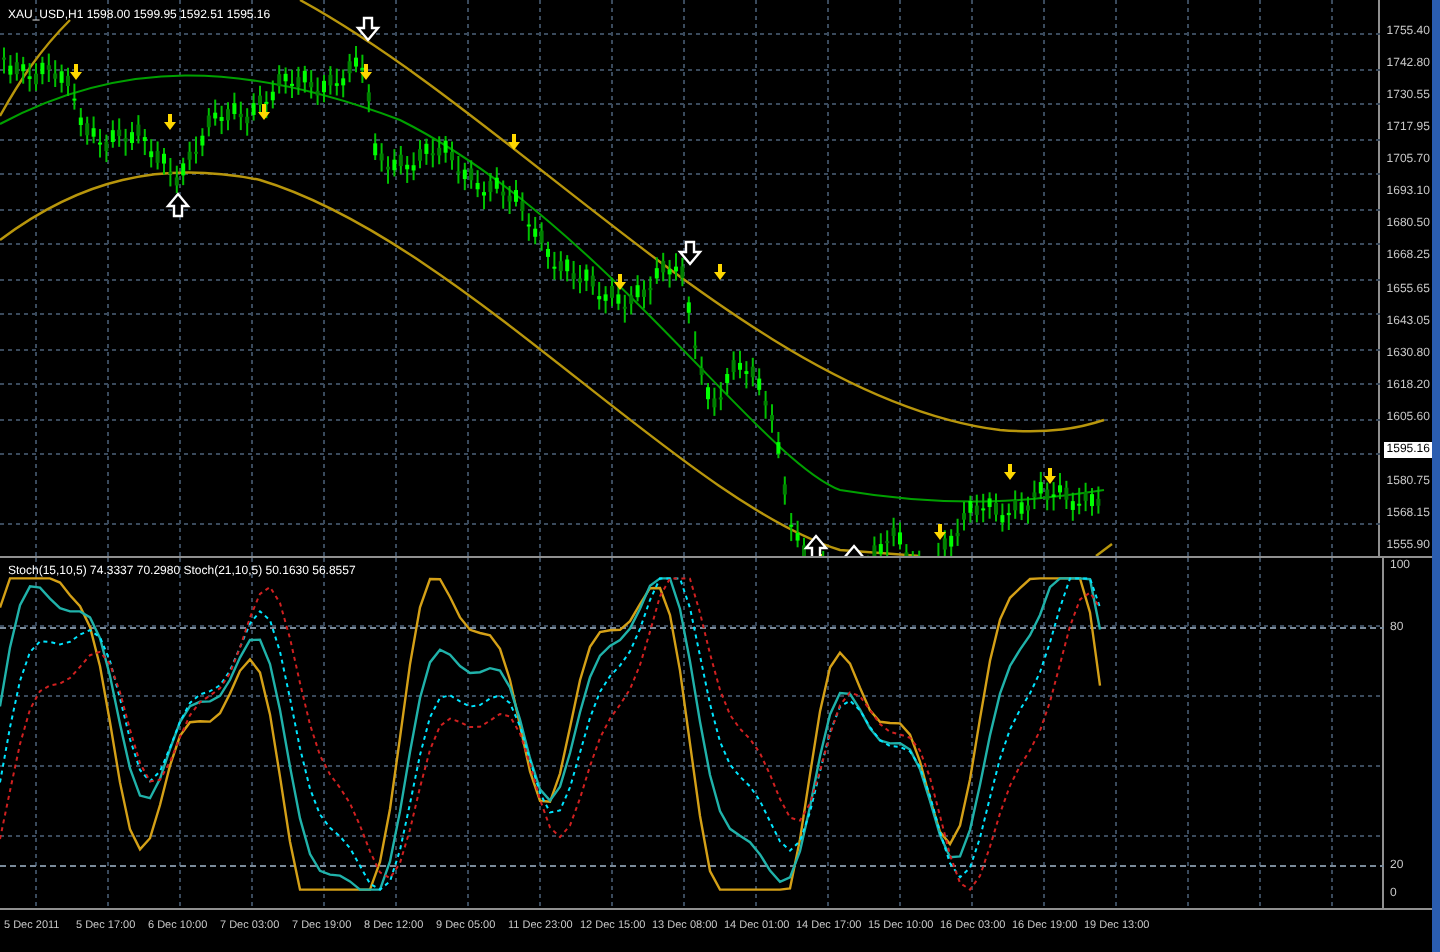  What do you see at coordinates (35, 68) in the screenshot?
I see `upper-band-line` at bounding box center [35, 68].